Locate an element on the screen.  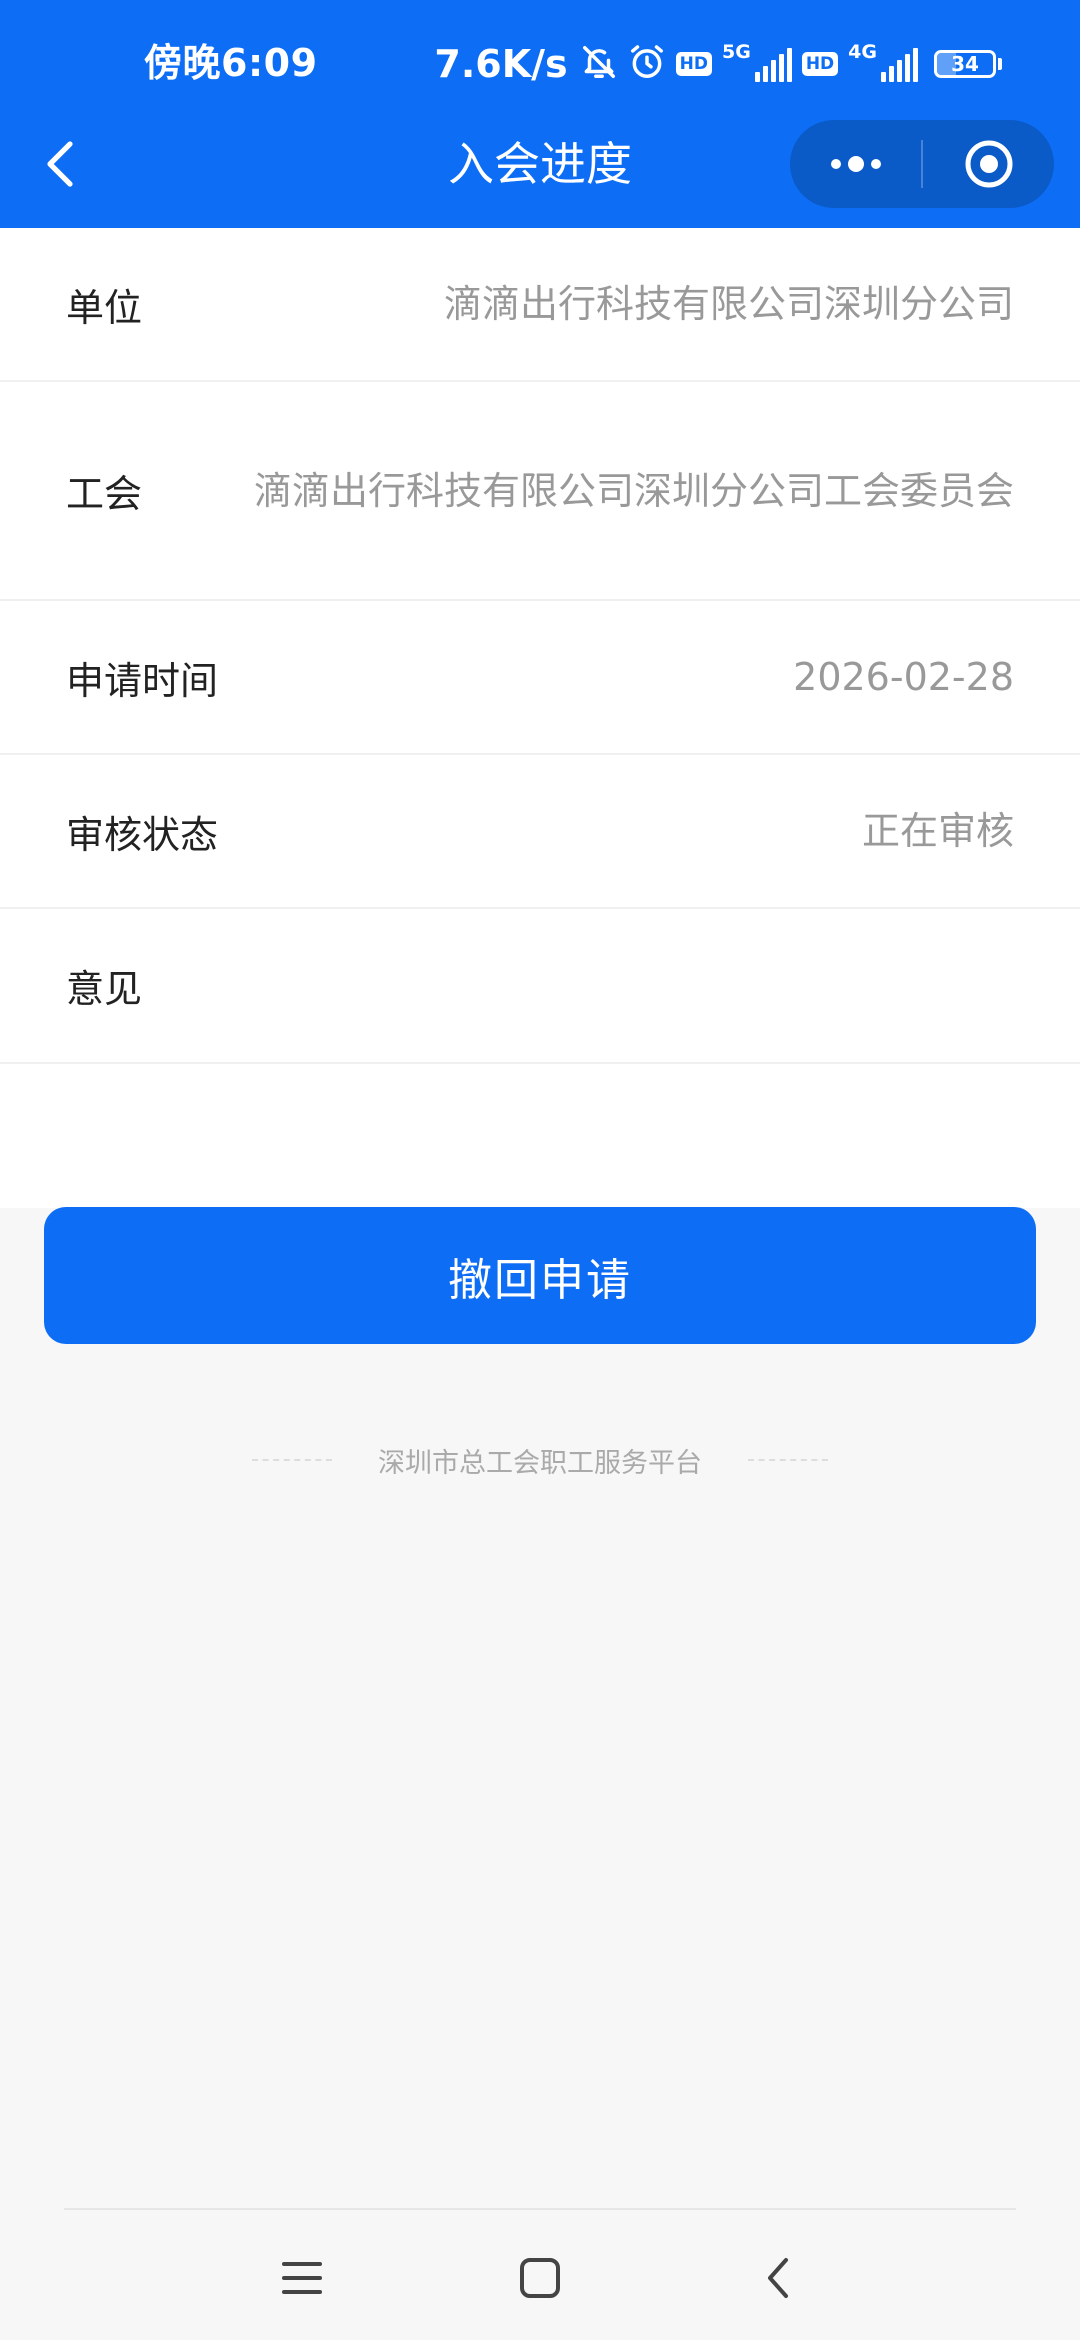
review-status-value: 正在审核 is located at coordinates (937, 831).